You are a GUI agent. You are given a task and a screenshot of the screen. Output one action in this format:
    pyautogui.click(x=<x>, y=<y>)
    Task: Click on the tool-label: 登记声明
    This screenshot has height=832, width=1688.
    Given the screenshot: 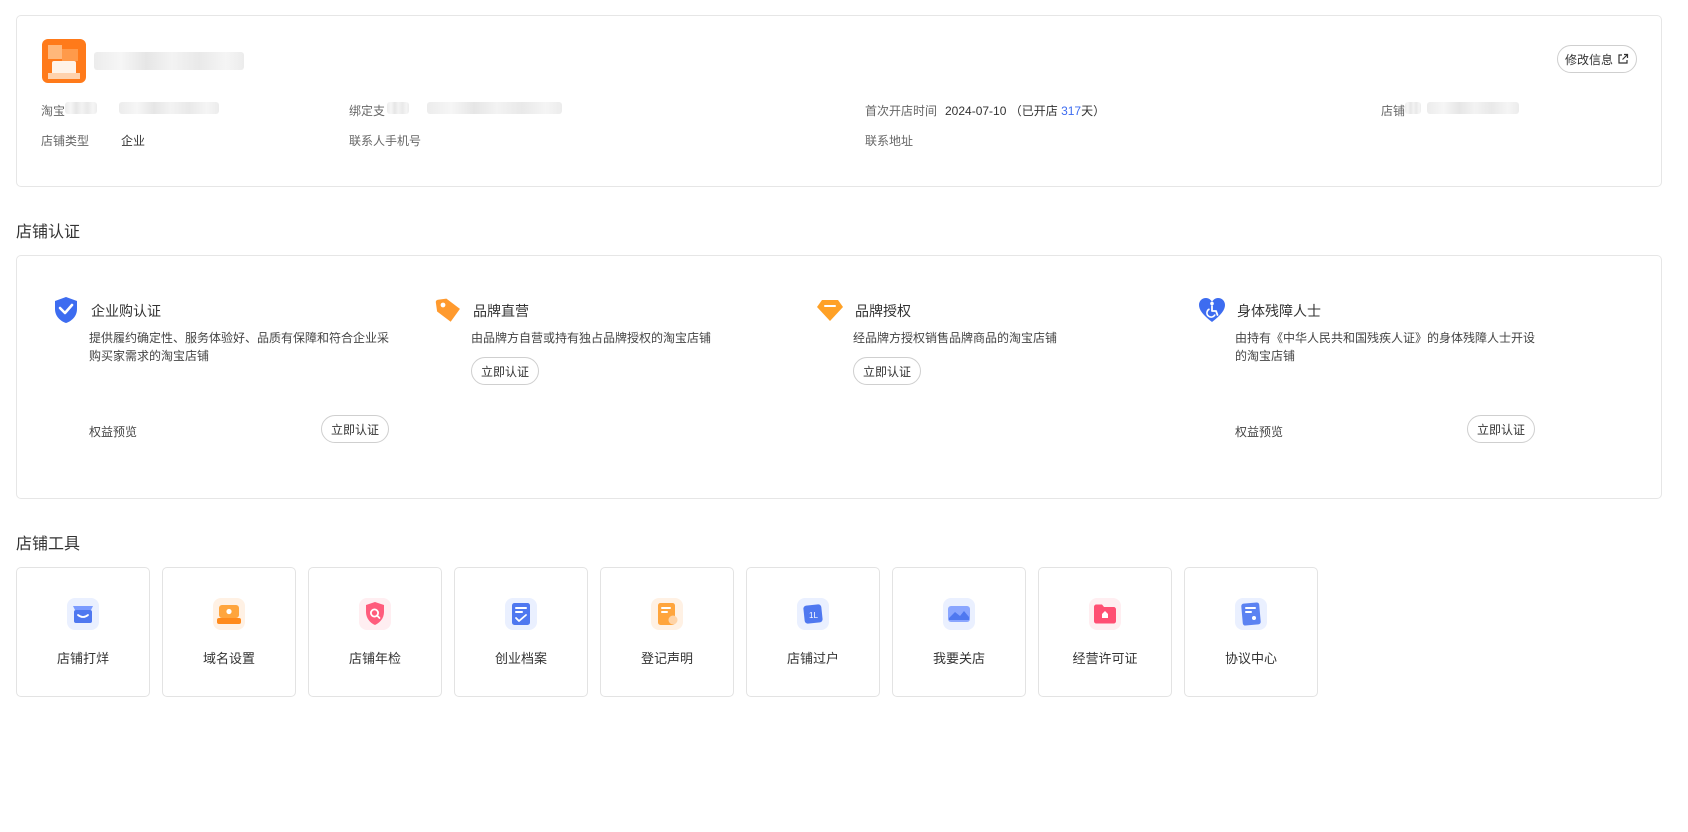 What is the action you would take?
    pyautogui.click(x=666, y=658)
    